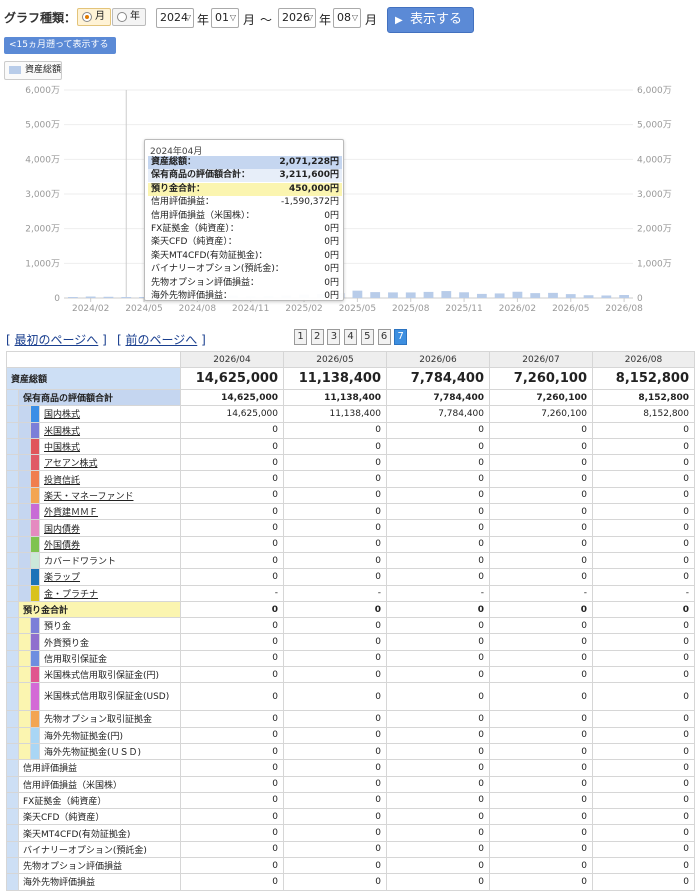 The height and width of the screenshot is (892, 700). What do you see at coordinates (88, 497) in the screenshot?
I see `category-link: 楽天・マネーファンド` at bounding box center [88, 497].